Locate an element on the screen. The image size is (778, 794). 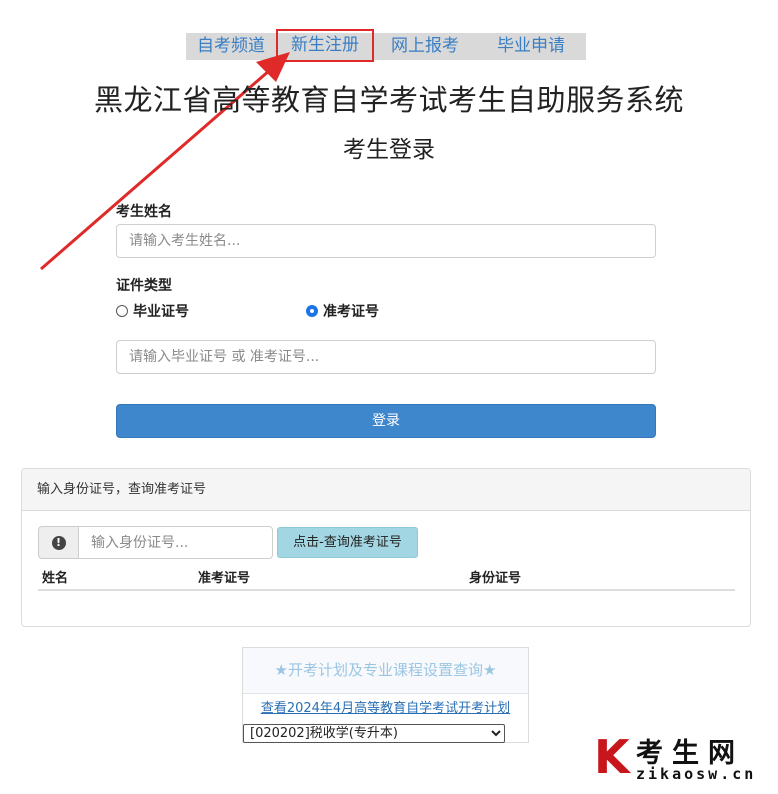
panel-title: 输入身份证号，查询准考证号 is located at coordinates (386, 490).